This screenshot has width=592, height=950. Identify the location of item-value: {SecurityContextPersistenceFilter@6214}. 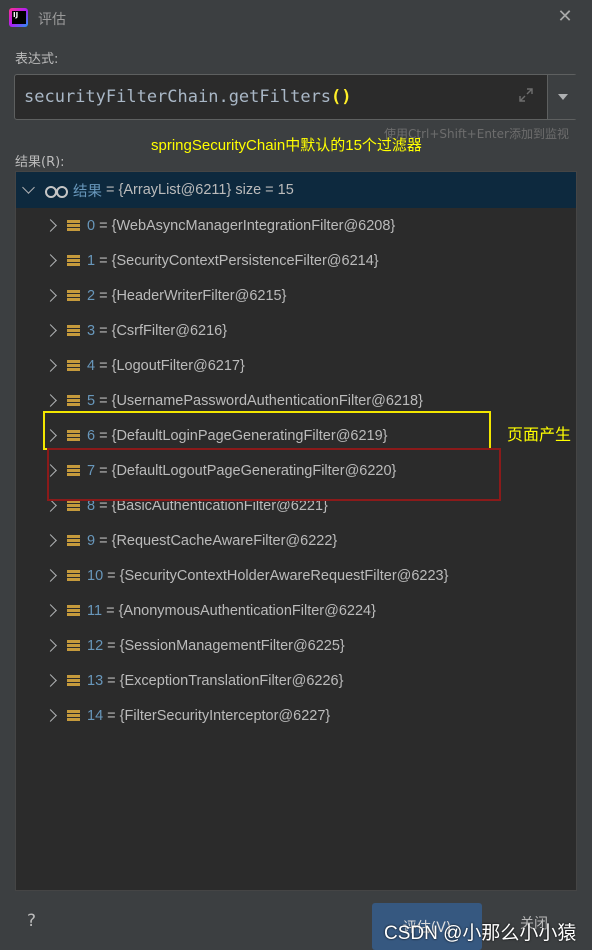
(245, 260).